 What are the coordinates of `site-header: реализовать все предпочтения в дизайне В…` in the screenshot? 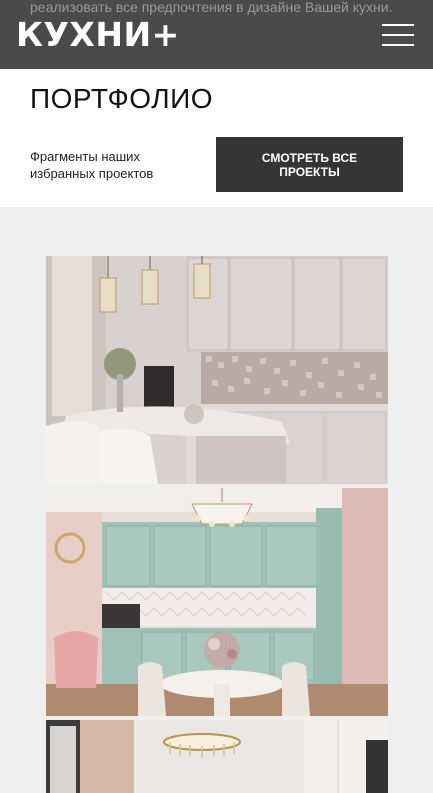 It's located at (216, 34).